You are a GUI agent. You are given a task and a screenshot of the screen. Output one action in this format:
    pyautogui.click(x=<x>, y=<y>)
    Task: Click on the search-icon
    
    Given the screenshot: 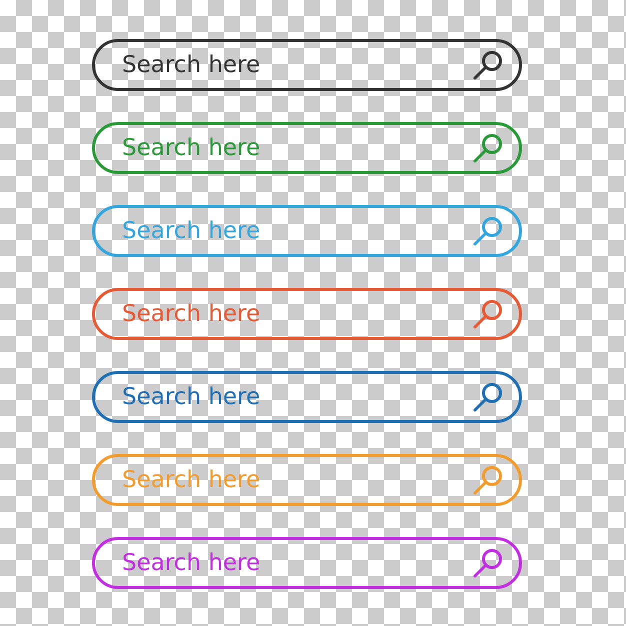 What is the action you would take?
    pyautogui.click(x=488, y=65)
    